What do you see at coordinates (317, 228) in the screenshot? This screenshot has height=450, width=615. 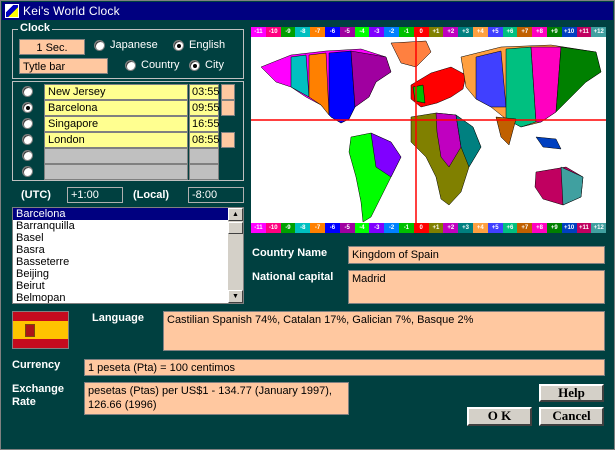 I see `timezone-band: -7` at bounding box center [317, 228].